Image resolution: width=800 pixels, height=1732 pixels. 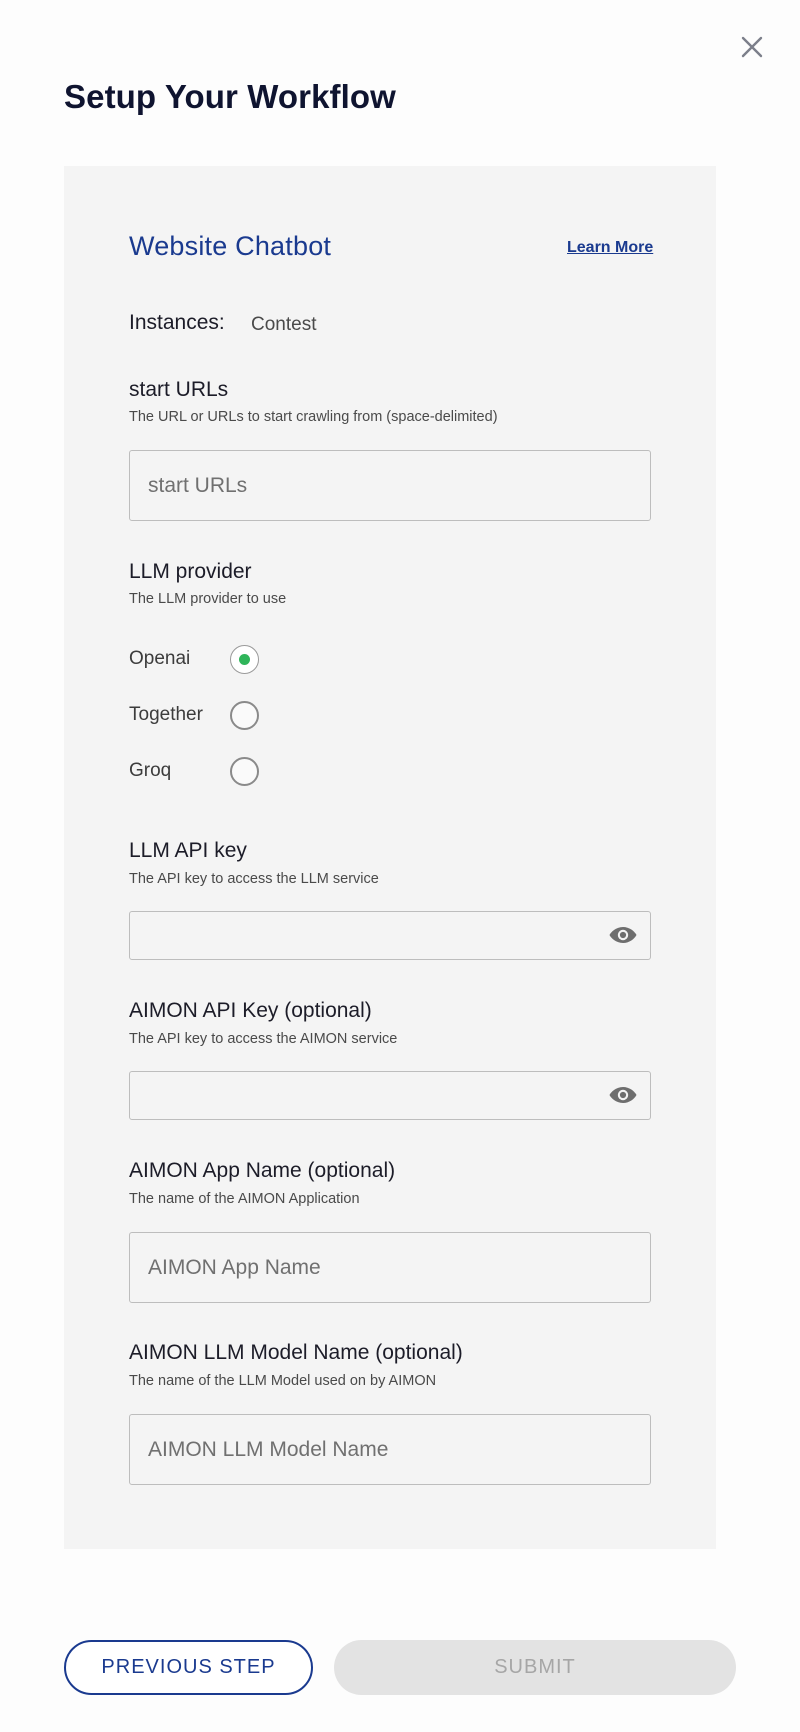 I want to click on close-button, so click(x=752, y=47).